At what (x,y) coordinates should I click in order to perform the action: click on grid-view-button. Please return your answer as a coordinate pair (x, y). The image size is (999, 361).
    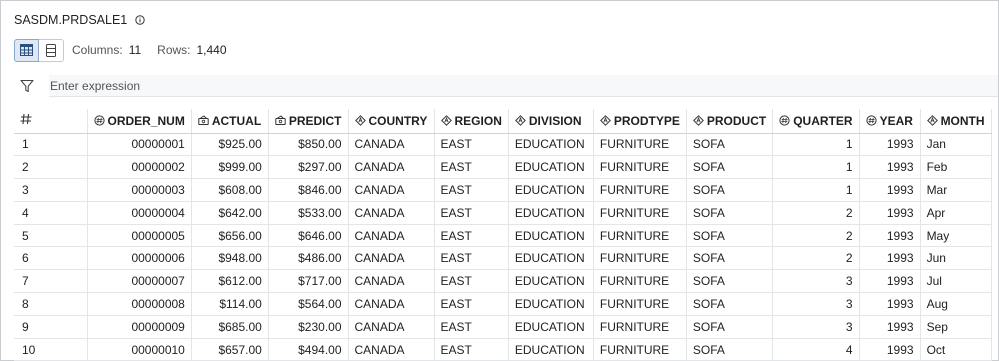
    Looking at the image, I should click on (26, 50).